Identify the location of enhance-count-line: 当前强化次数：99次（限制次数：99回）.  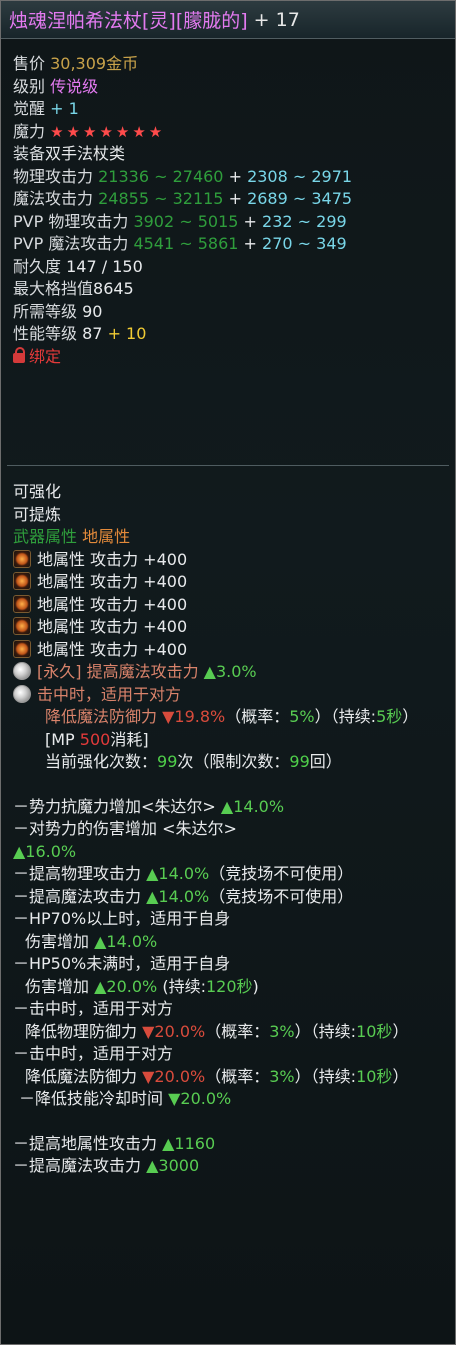
(228, 762).